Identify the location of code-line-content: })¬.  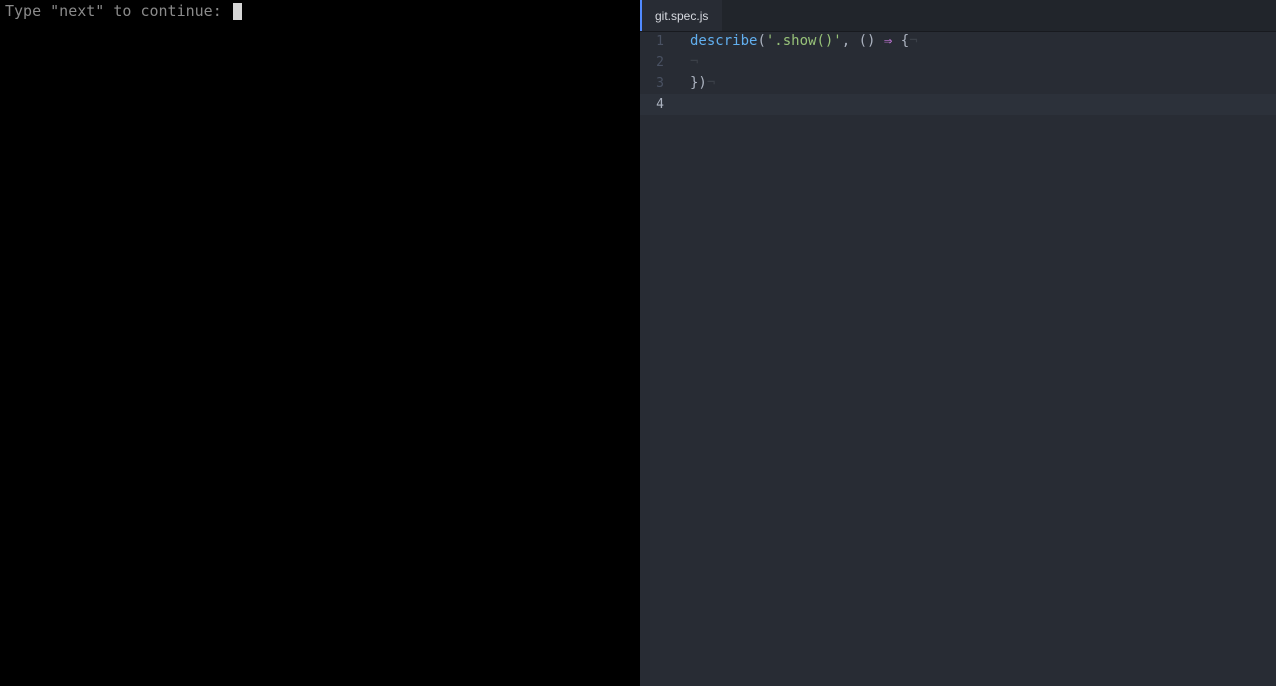
(702, 83).